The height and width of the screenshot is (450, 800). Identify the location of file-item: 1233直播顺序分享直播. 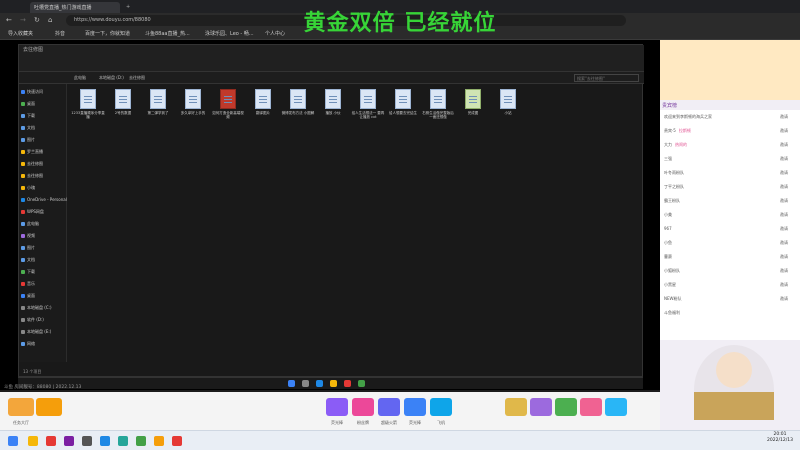
(88, 103).